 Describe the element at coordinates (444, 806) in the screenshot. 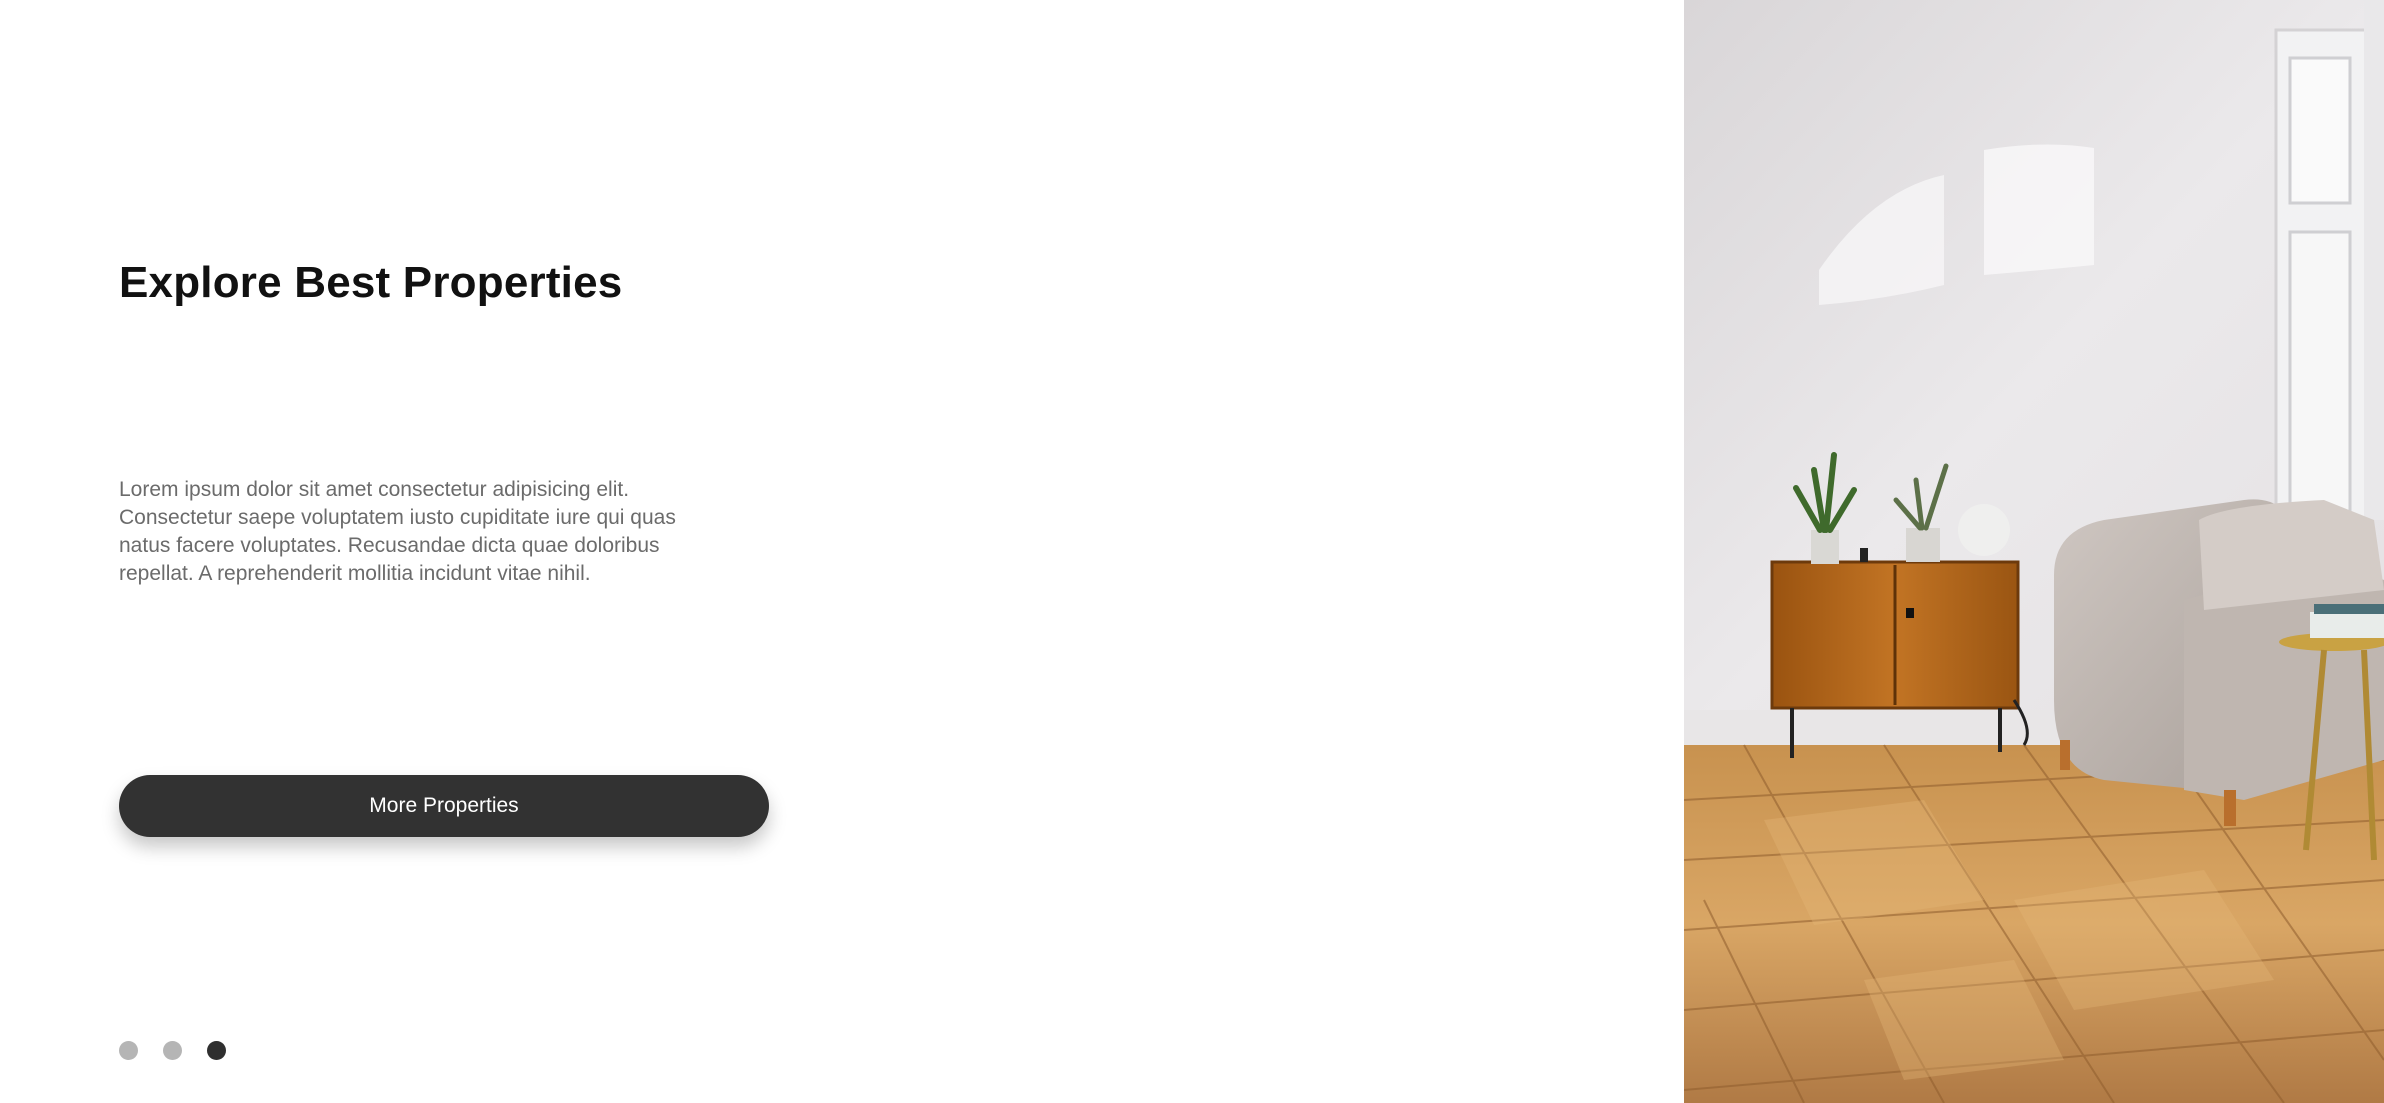

I see `more-properties-button: More Properties` at that location.